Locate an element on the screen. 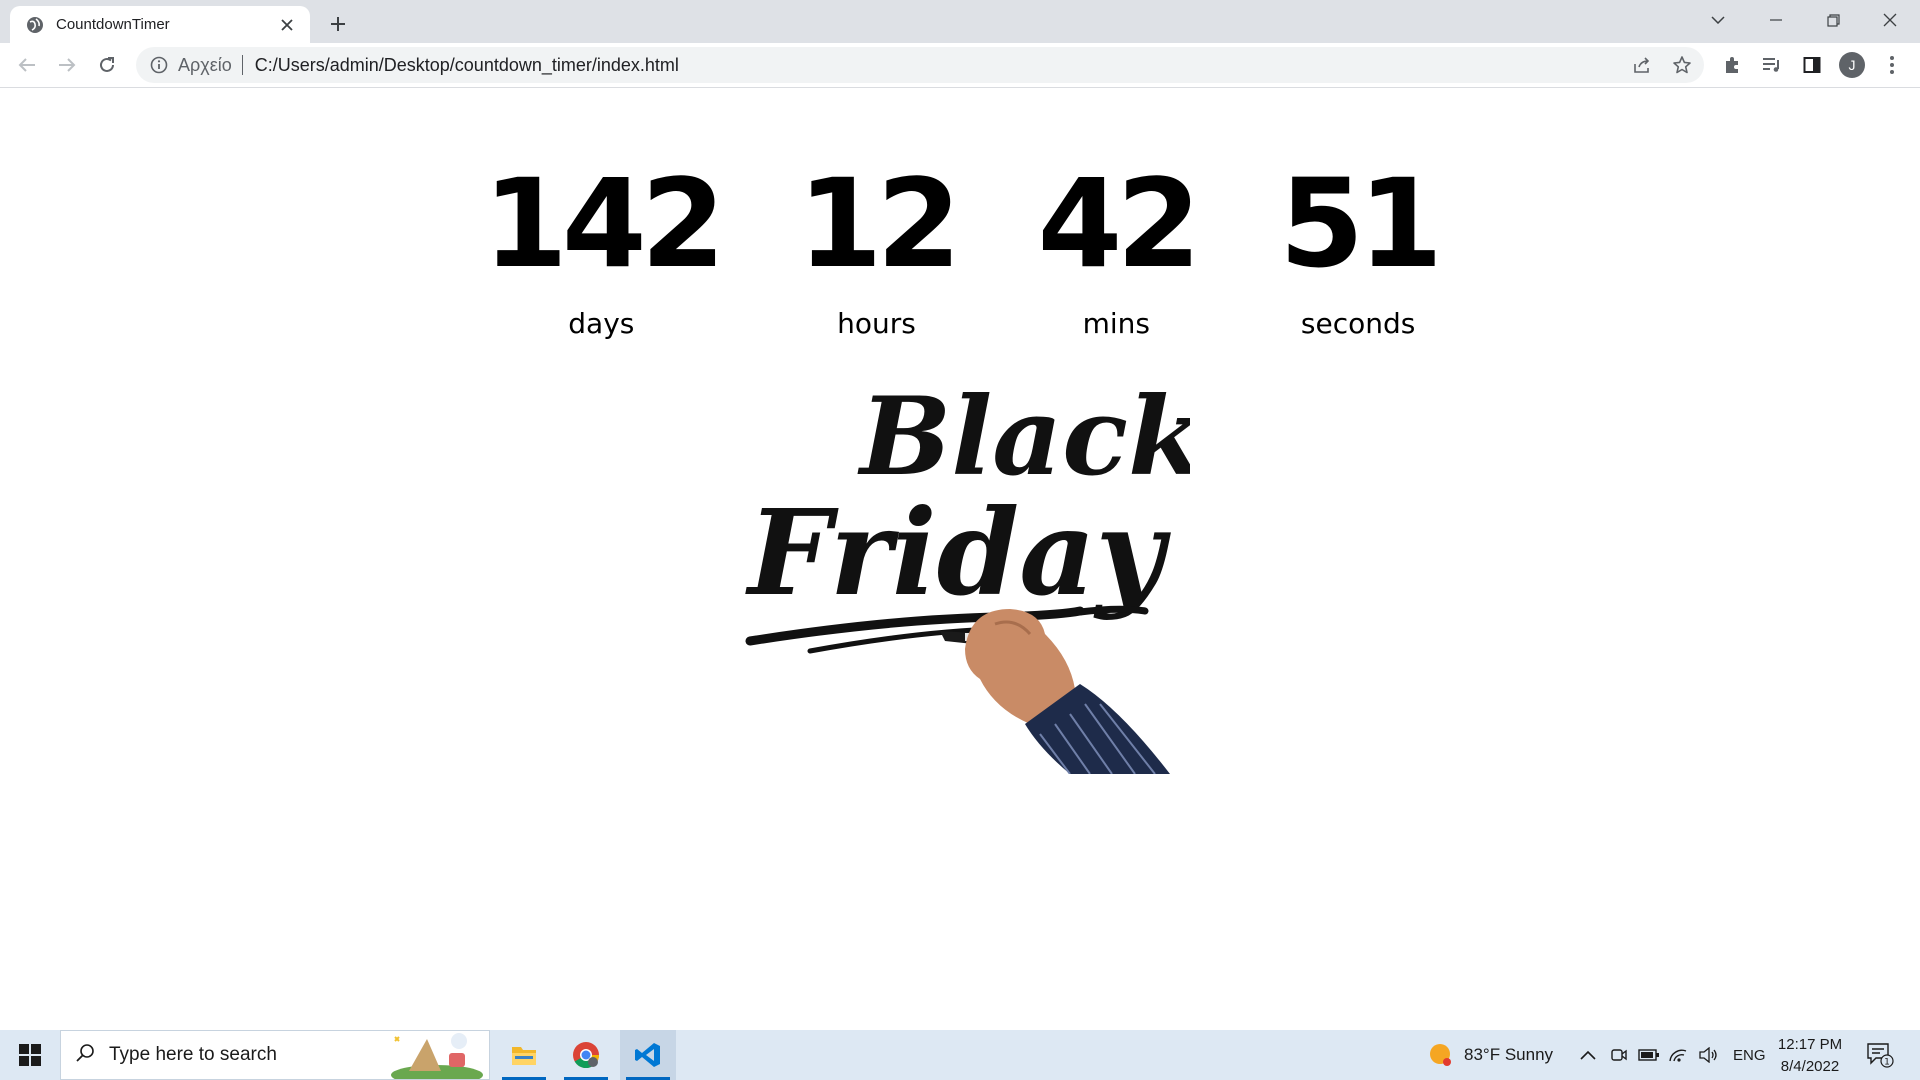 Image resolution: width=1920 pixels, height=1080 pixels. days-label: days is located at coordinates (601, 323).